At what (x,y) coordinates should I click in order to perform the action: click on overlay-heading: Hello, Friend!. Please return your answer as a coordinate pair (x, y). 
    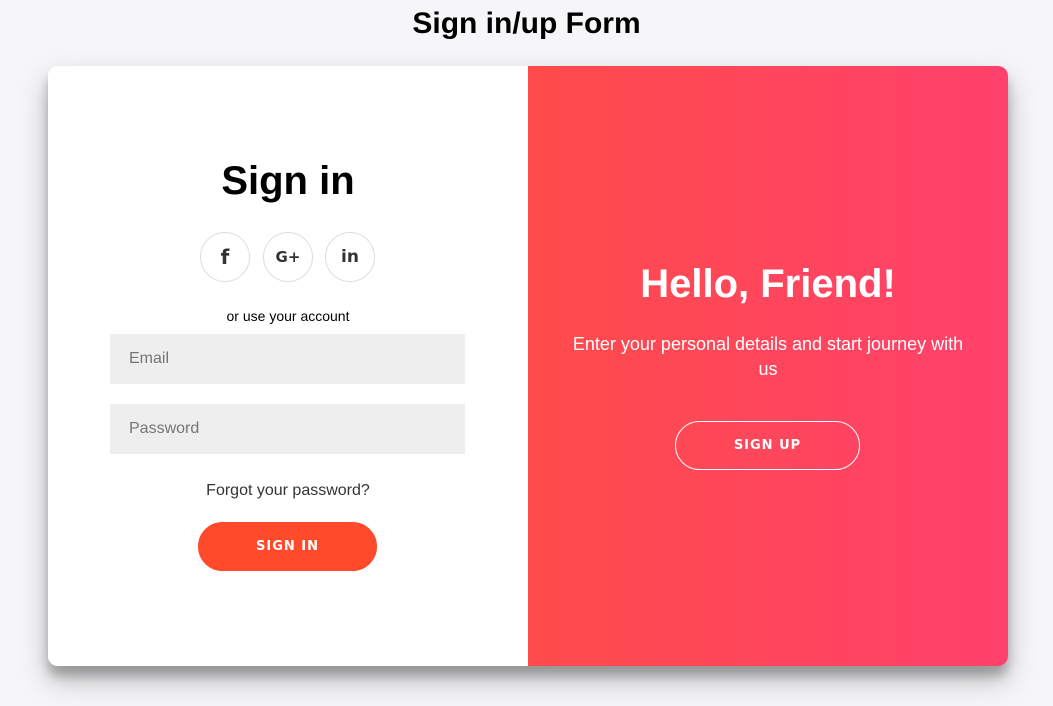
    Looking at the image, I should click on (768, 284).